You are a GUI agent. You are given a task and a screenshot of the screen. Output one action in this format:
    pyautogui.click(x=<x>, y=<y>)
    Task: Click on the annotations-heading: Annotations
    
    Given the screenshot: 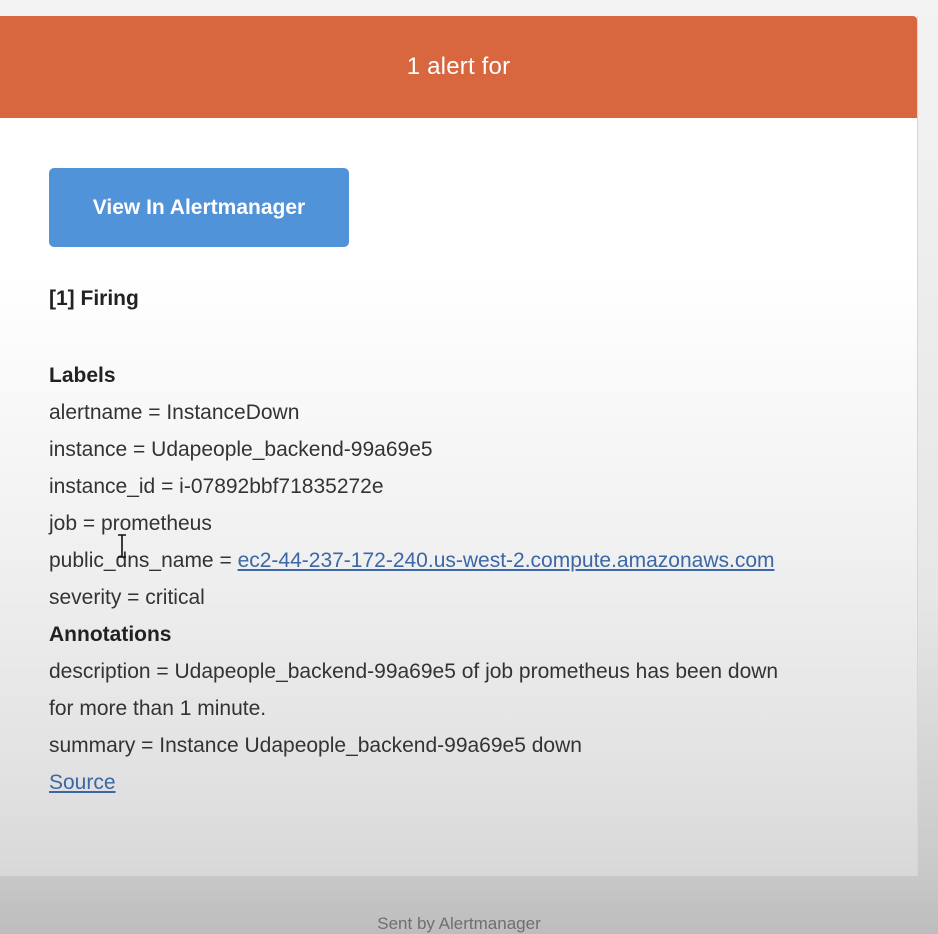 What is the action you would take?
    pyautogui.click(x=110, y=634)
    